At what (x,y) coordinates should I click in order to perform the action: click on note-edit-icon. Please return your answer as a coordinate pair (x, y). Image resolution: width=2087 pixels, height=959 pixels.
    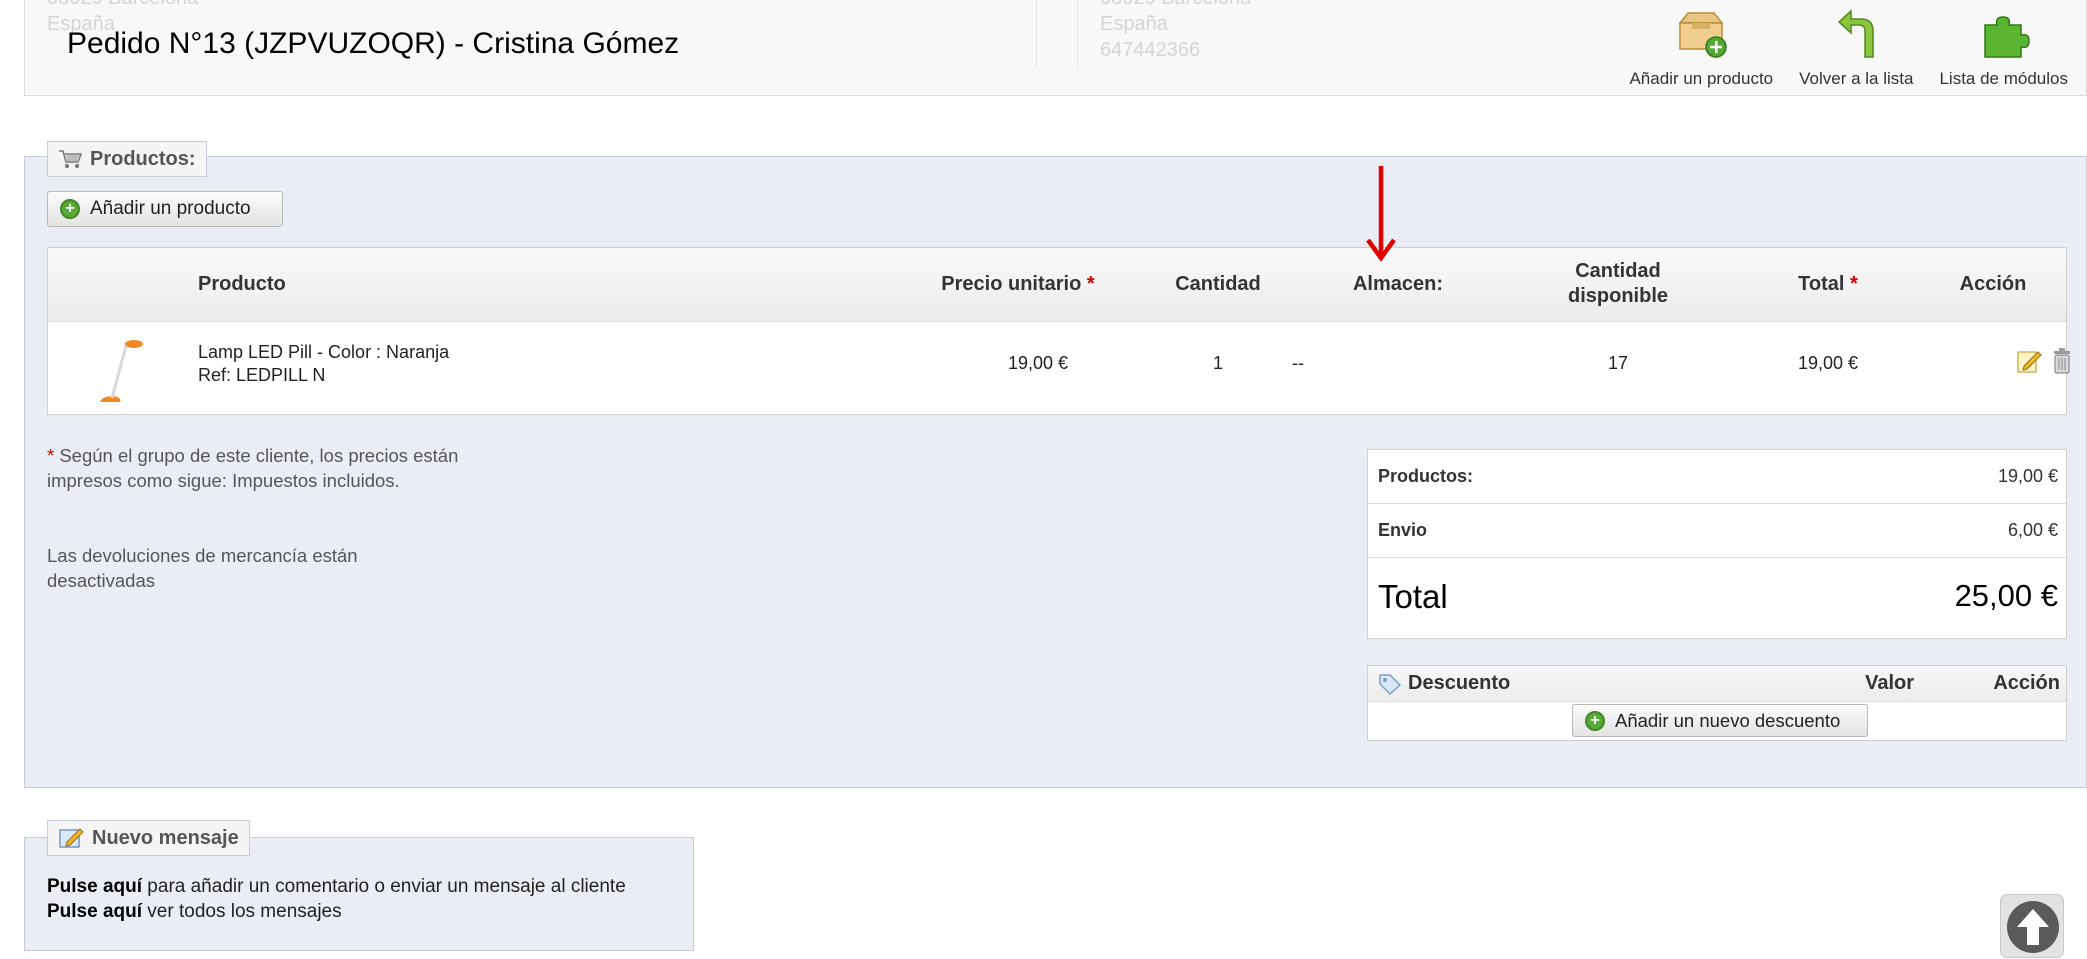
    Looking at the image, I should click on (71, 838).